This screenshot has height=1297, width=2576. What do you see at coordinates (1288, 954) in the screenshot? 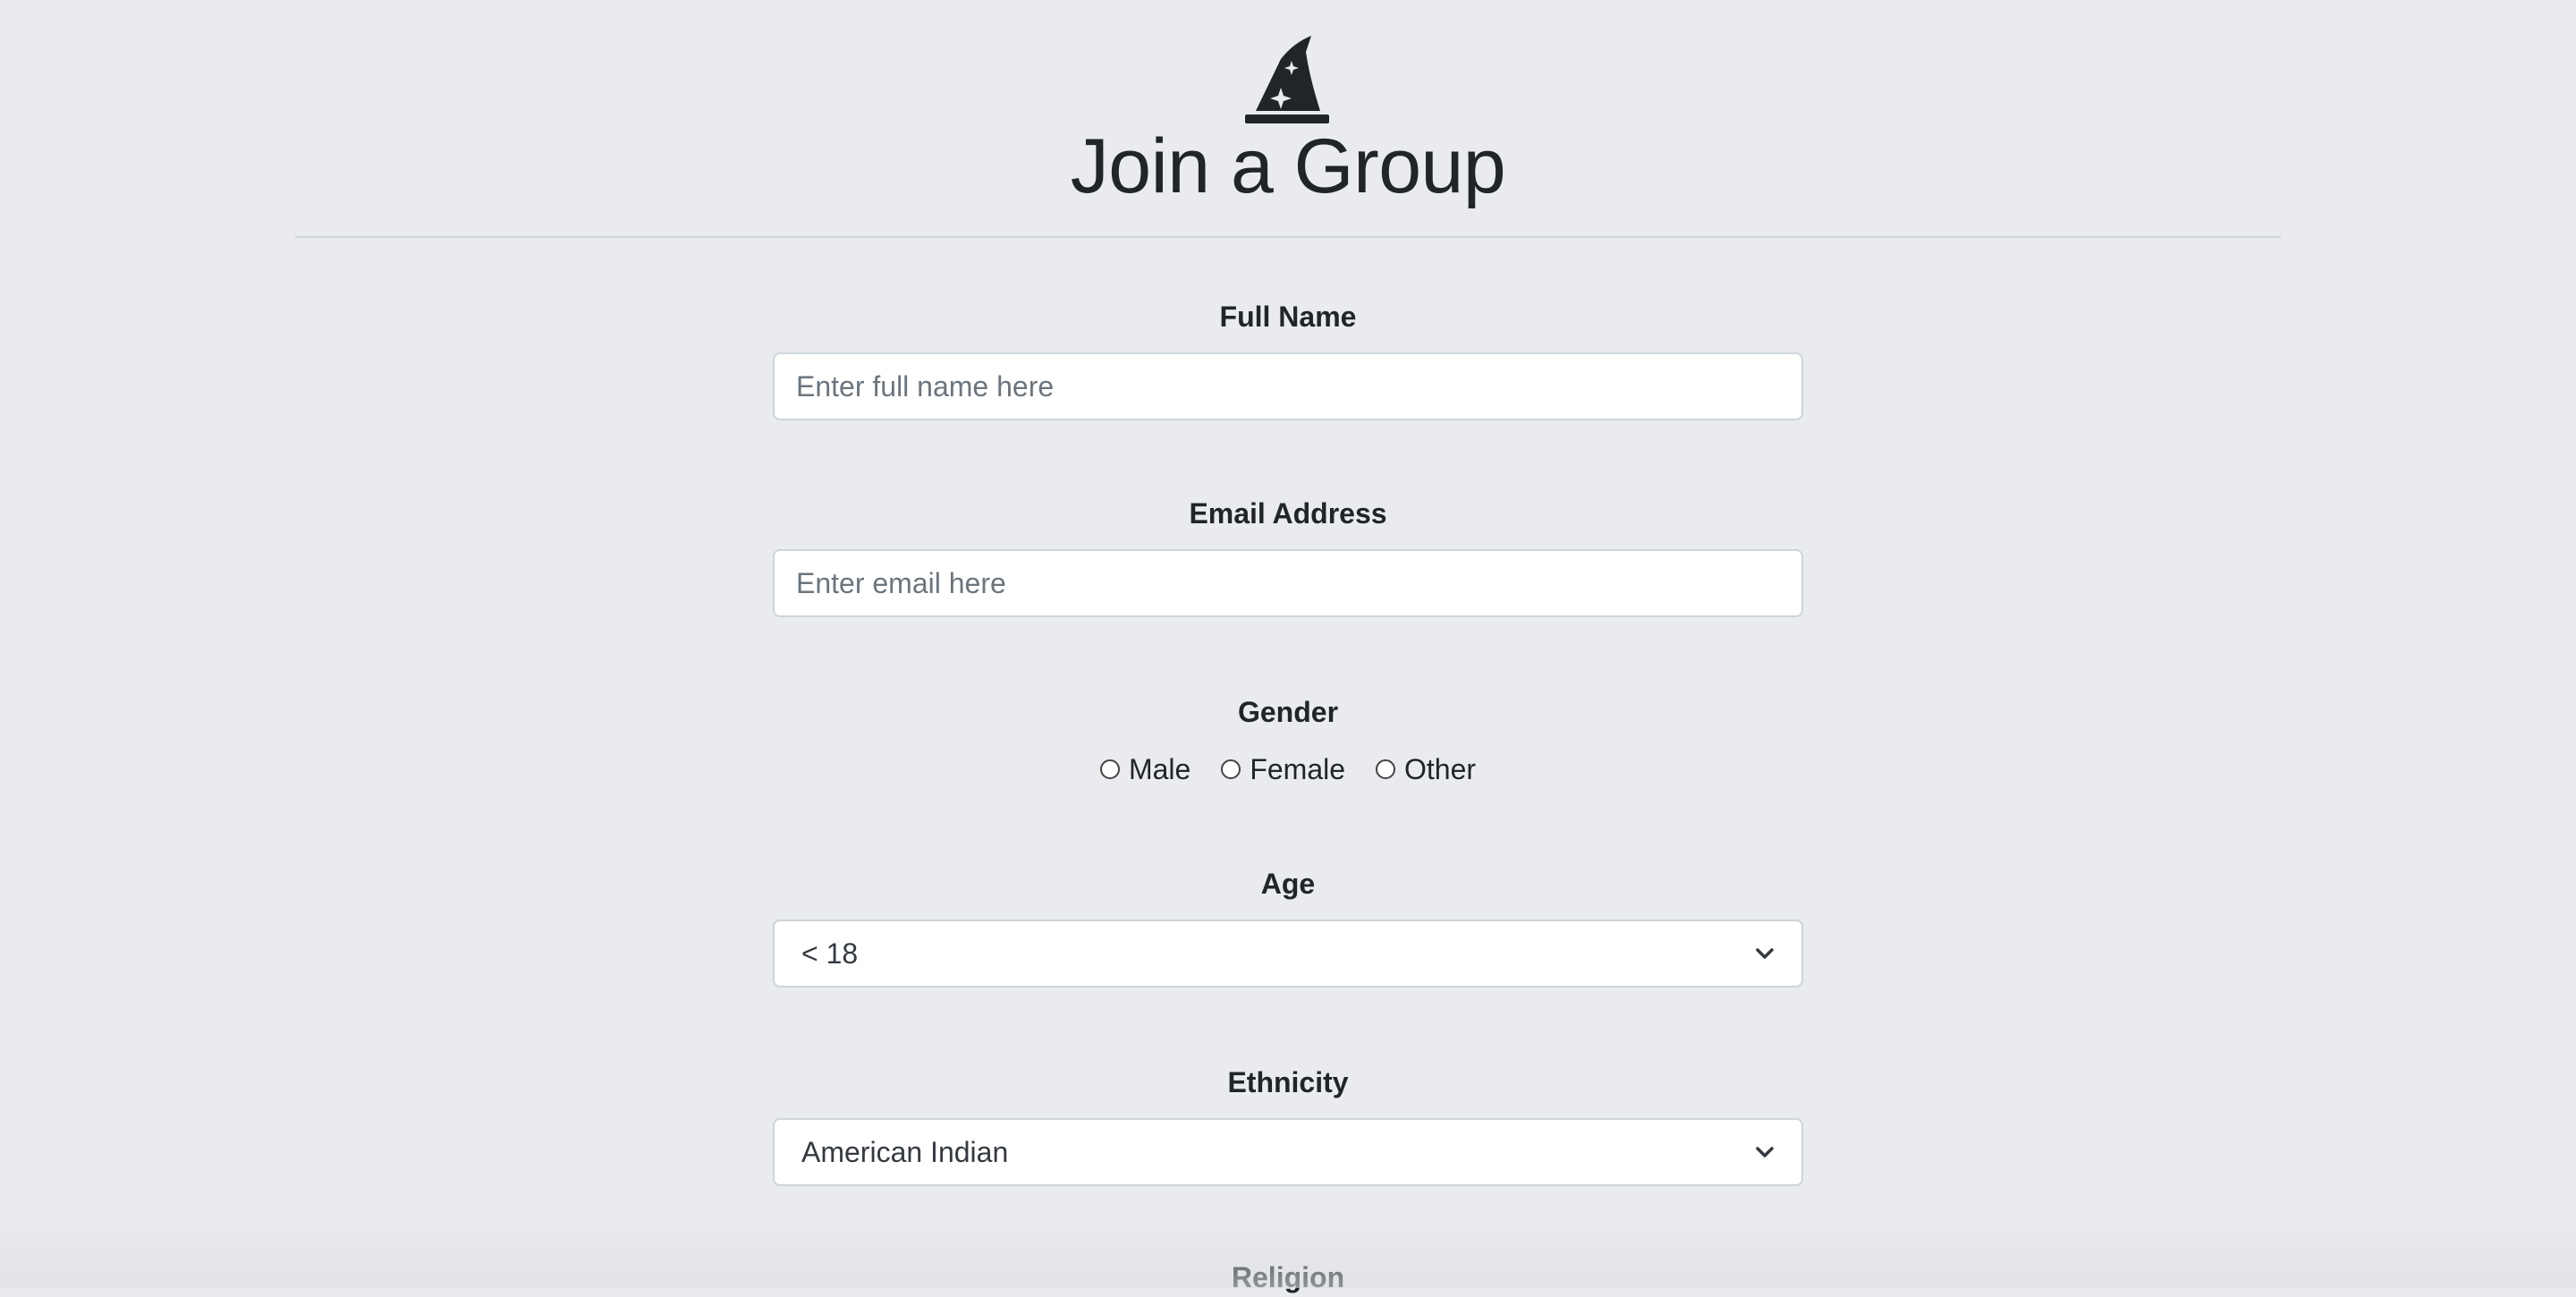
I see `age-select: < 18` at bounding box center [1288, 954].